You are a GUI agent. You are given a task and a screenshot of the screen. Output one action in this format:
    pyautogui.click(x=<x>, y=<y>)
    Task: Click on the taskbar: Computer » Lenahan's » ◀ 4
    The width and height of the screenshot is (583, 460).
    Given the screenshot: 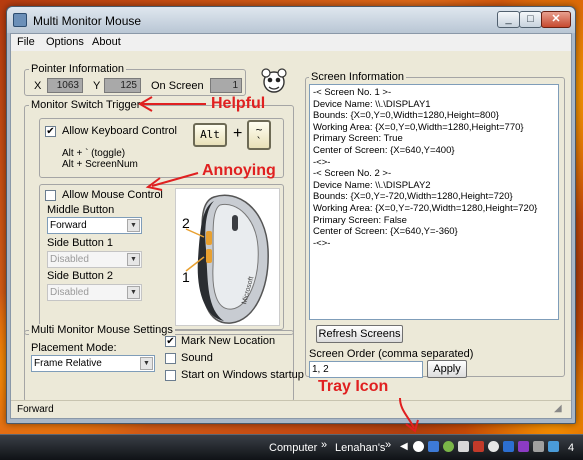 What is the action you would take?
    pyautogui.click(x=291, y=447)
    